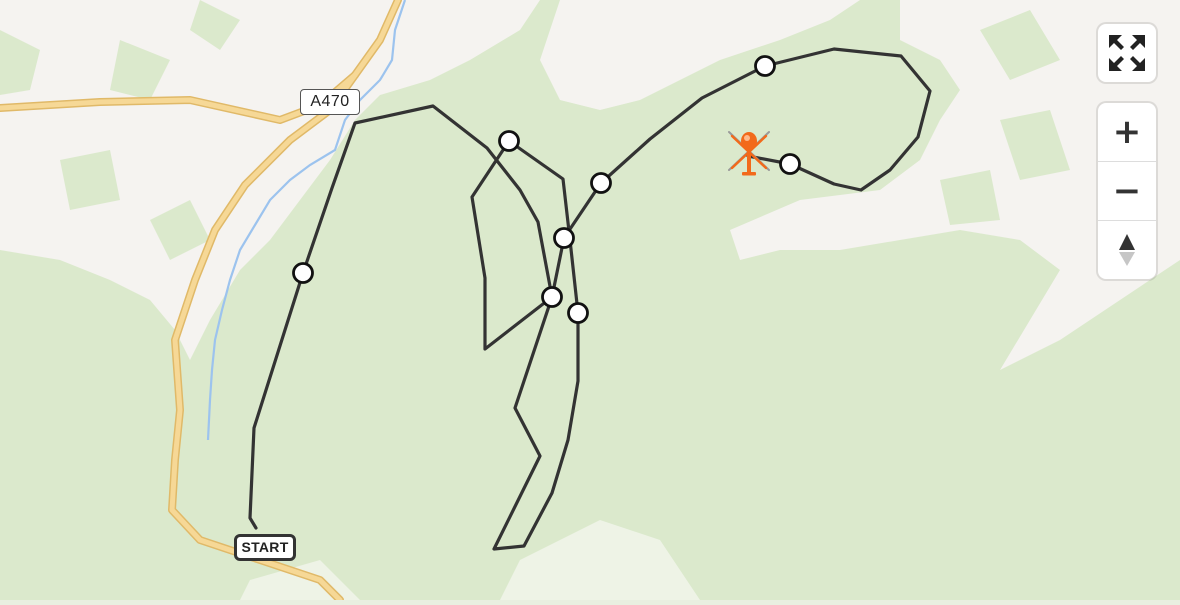 The image size is (1180, 605). I want to click on compass-icon, so click(1127, 250).